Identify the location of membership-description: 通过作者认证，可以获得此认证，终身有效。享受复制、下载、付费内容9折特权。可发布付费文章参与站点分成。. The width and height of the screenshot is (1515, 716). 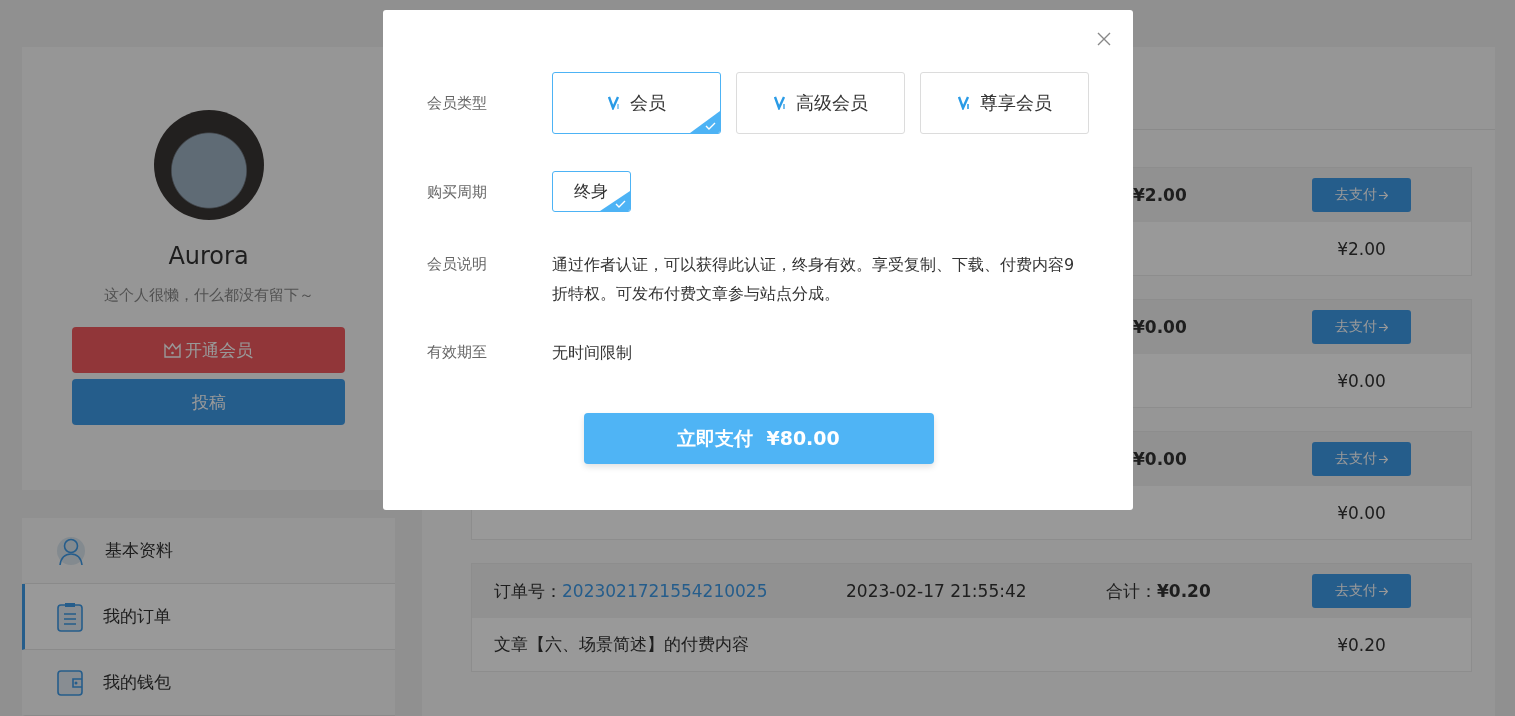
(814, 279).